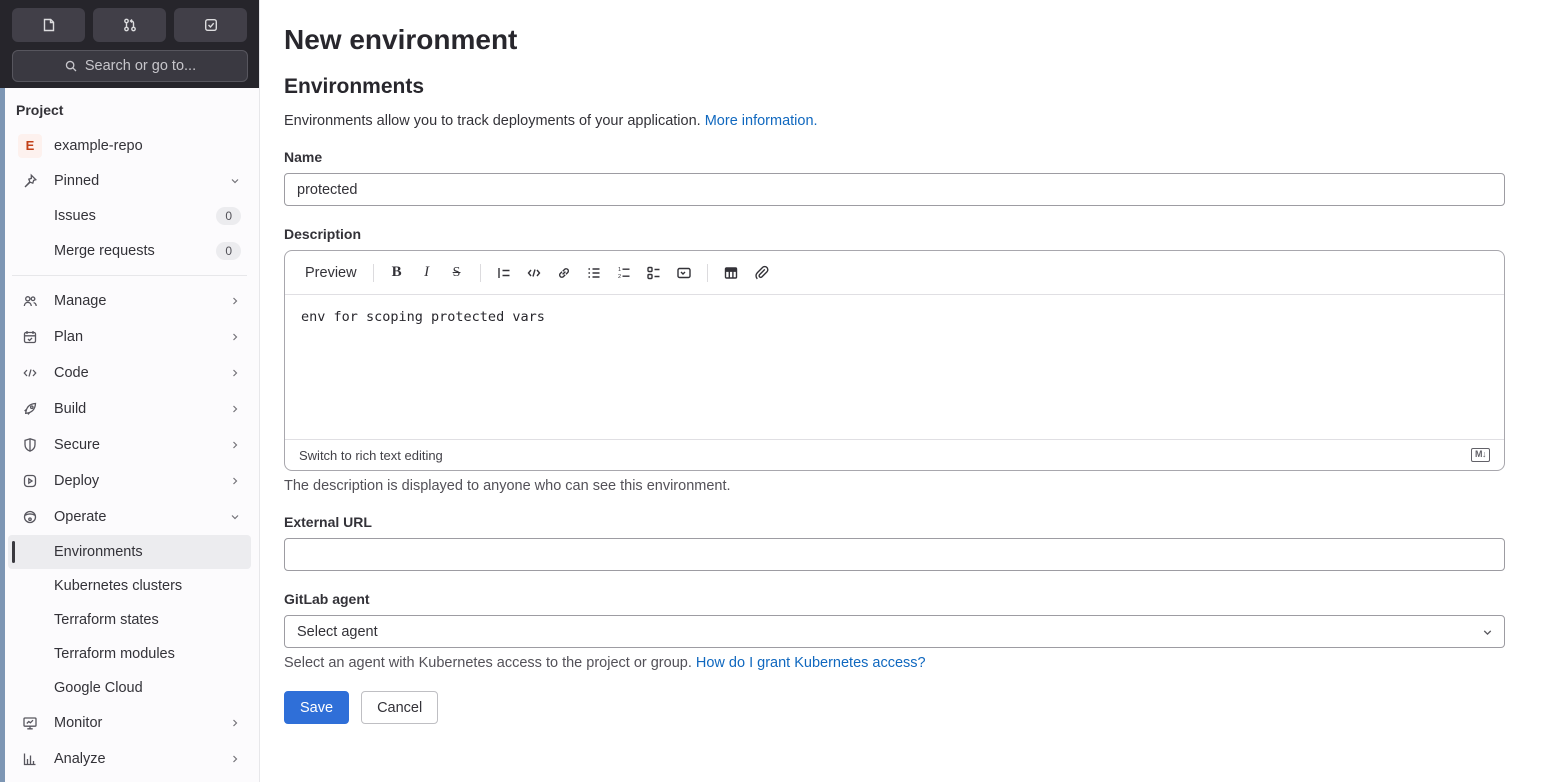  Describe the element at coordinates (104, 250) in the screenshot. I see `merge-requests-label: Merge requests` at that location.